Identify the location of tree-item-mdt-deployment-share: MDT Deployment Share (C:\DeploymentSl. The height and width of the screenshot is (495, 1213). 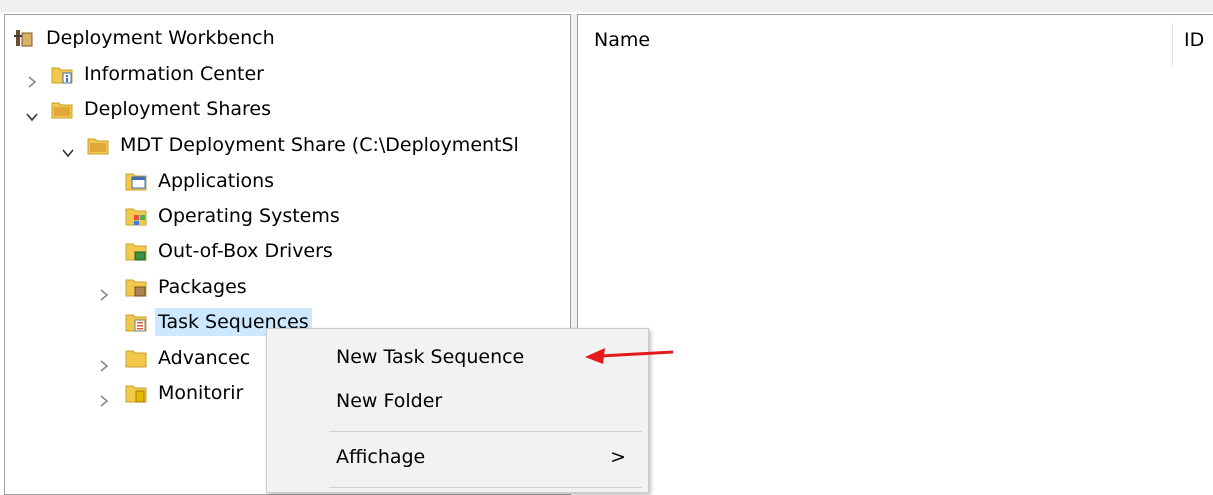
(304, 145).